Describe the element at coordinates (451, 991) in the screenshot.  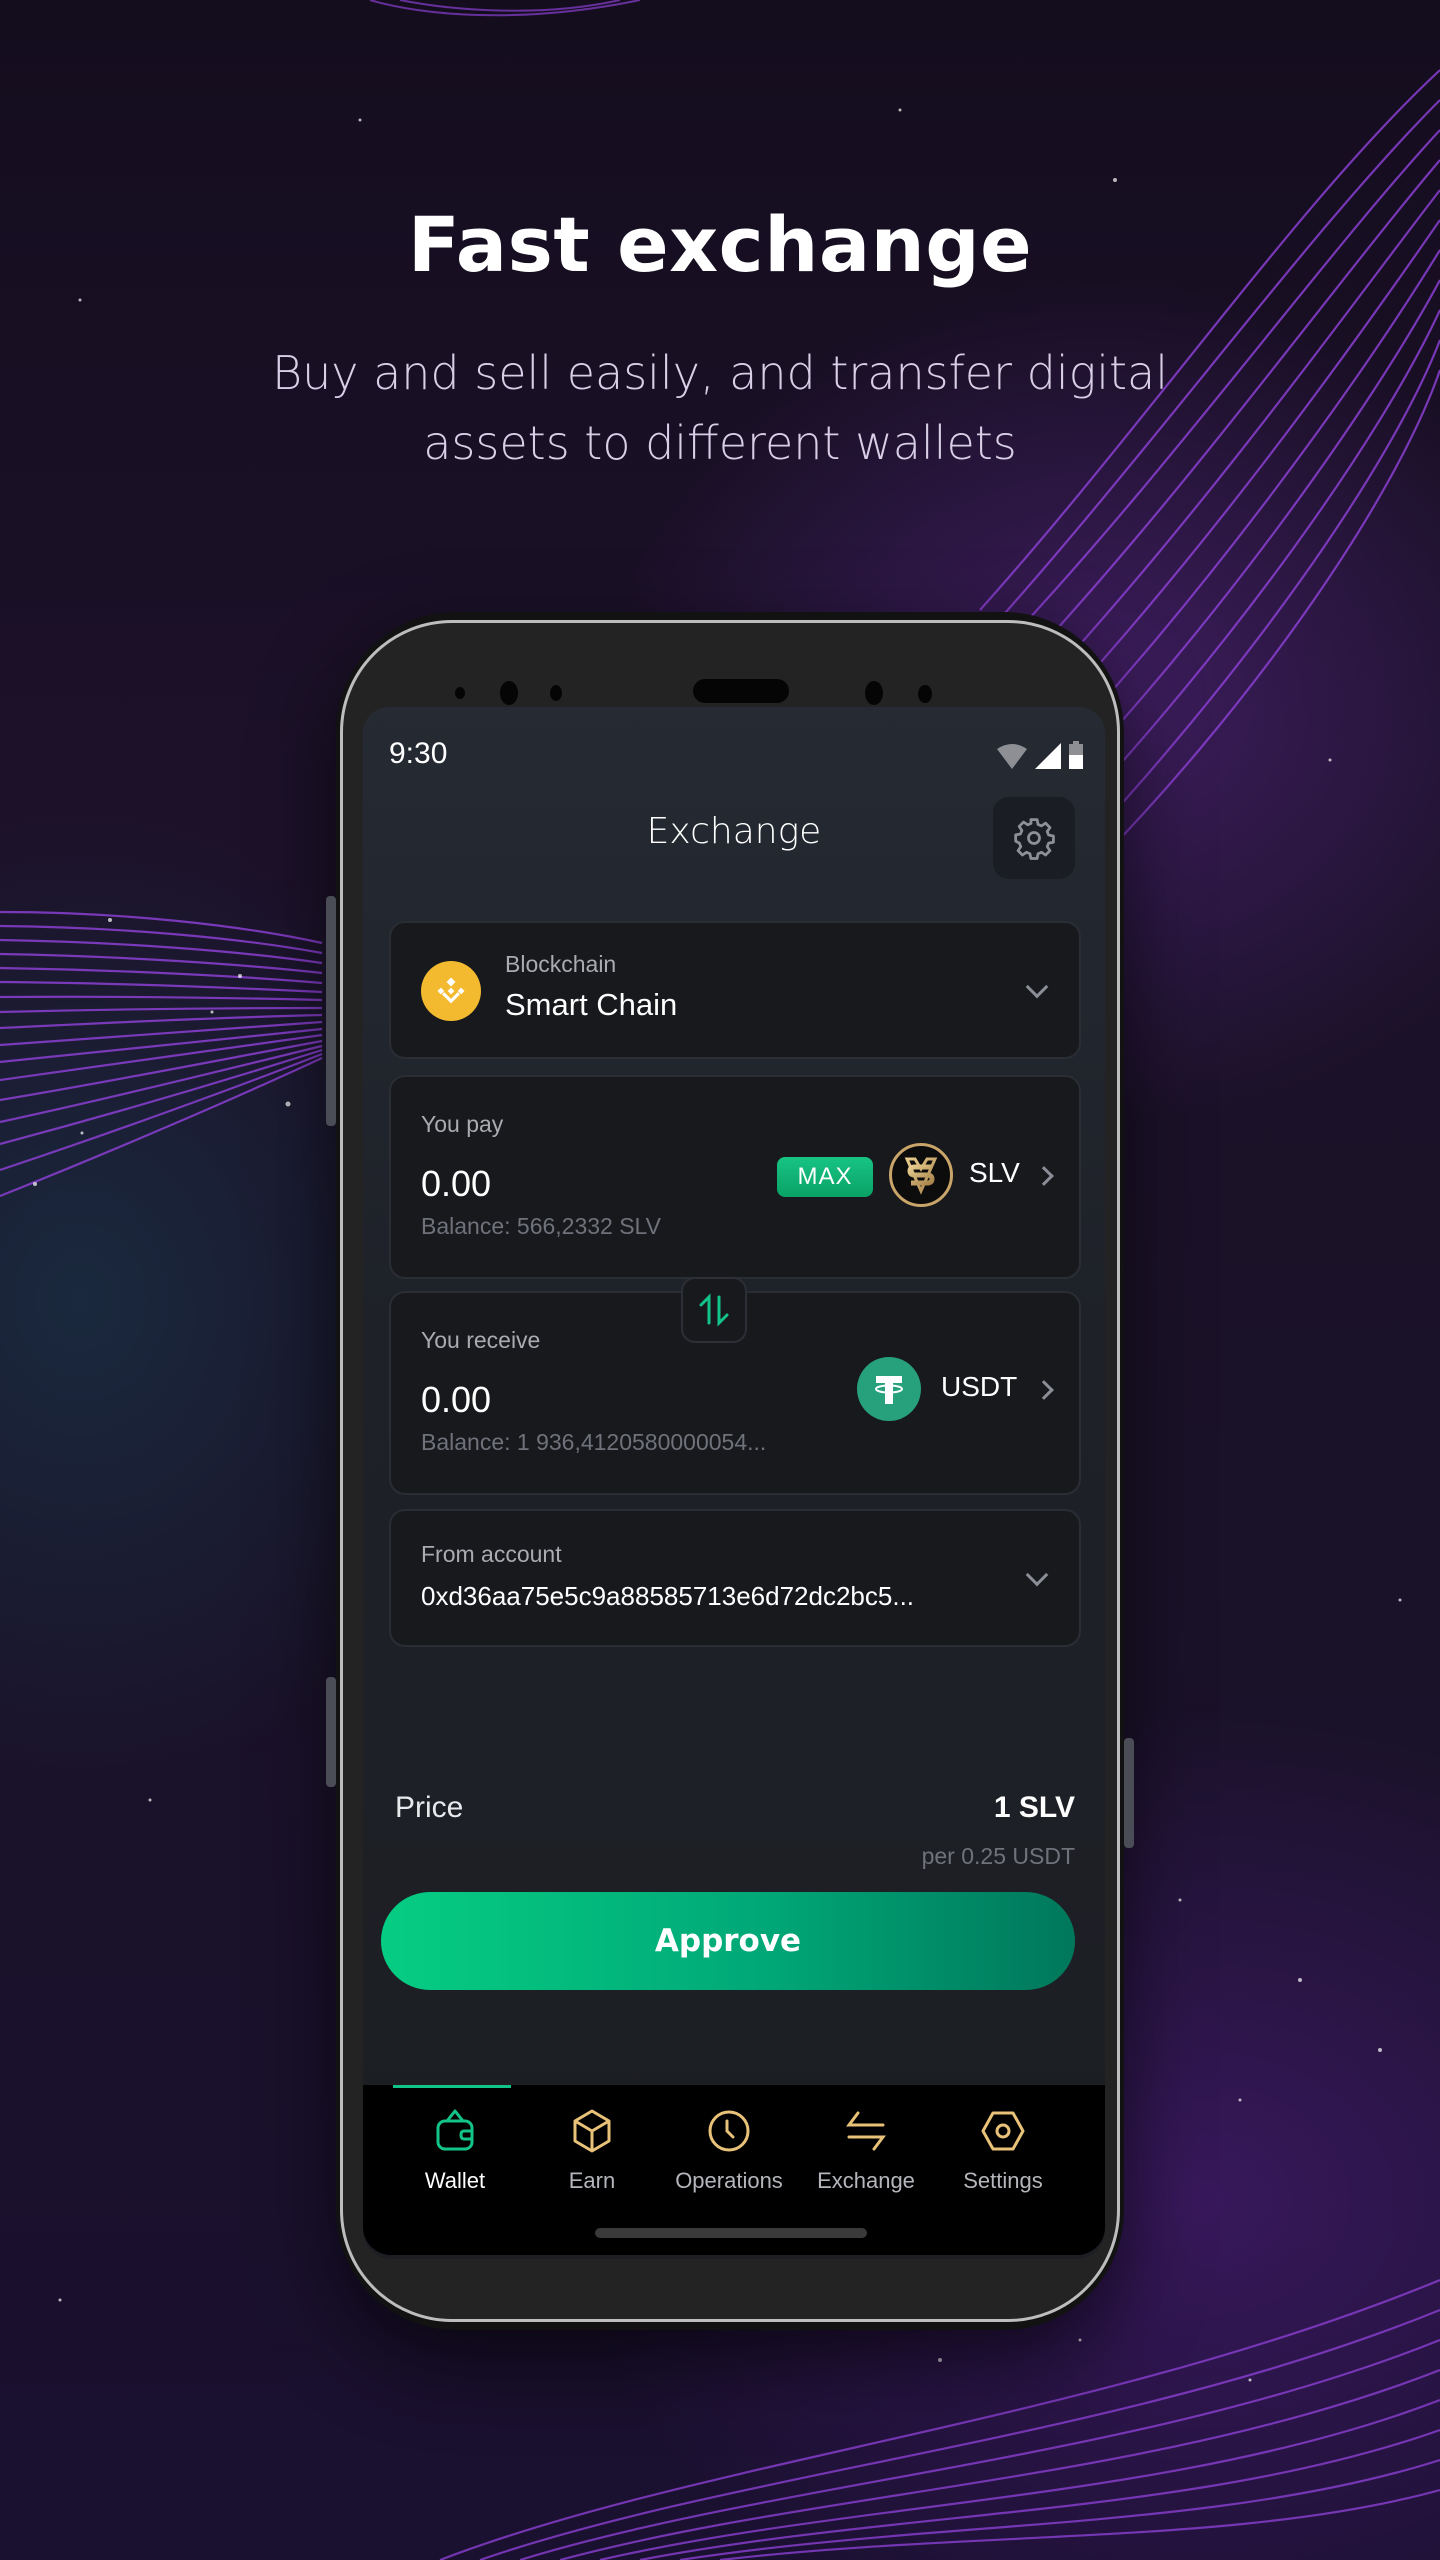
I see `bnb-icon` at that location.